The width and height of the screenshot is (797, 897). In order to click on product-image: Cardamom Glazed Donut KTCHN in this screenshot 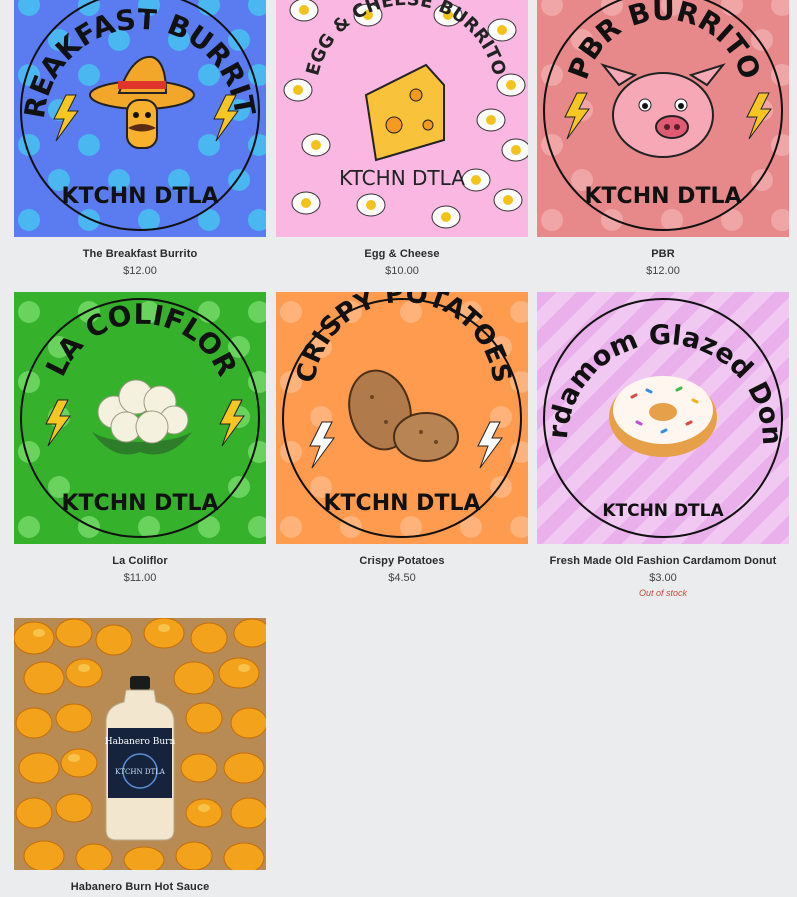, I will do `click(663, 418)`.